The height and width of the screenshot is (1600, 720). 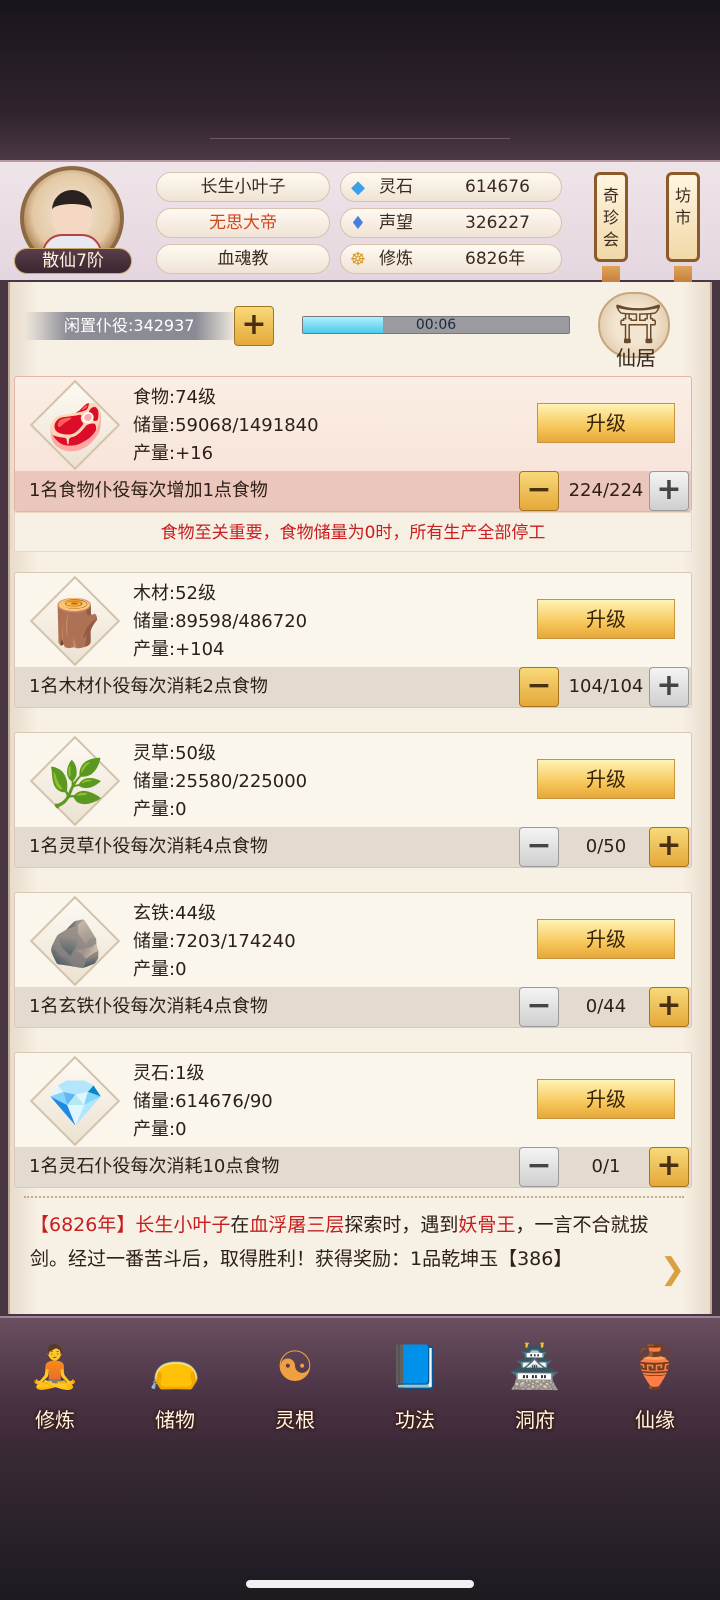 What do you see at coordinates (295, 1420) in the screenshot?
I see `nav-label: 灵根` at bounding box center [295, 1420].